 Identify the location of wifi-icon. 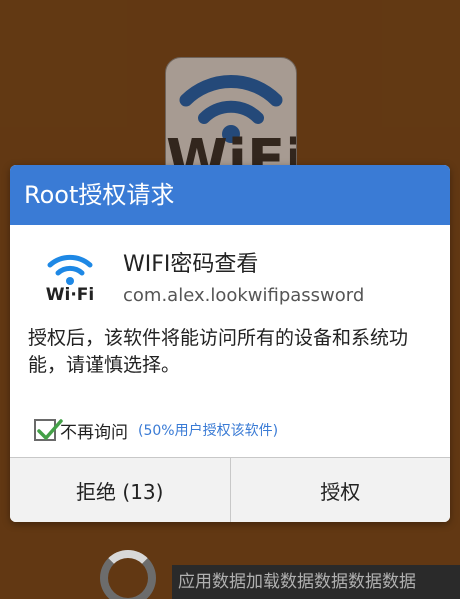
(70, 269).